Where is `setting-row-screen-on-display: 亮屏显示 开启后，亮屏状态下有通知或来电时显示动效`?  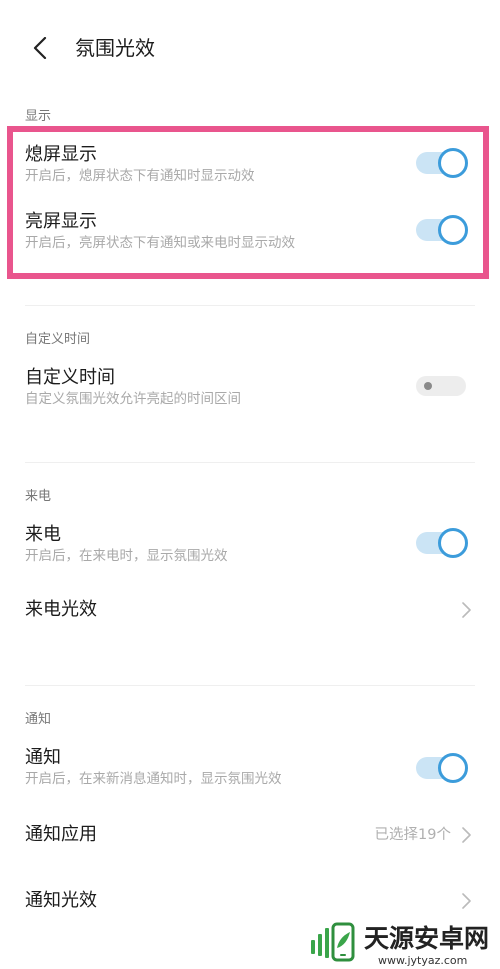
setting-row-screen-on-display: 亮屏显示 开启后，亮屏状态下有通知或来电时显示动效 is located at coordinates (250, 233).